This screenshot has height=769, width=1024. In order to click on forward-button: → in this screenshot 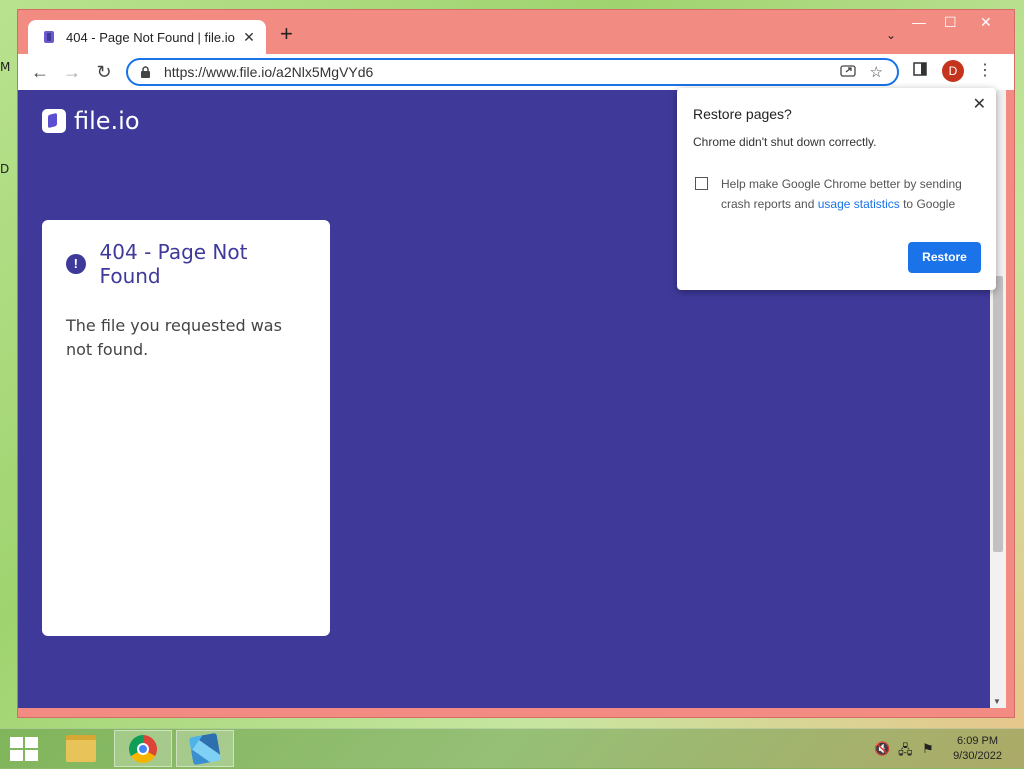, I will do `click(72, 72)`.